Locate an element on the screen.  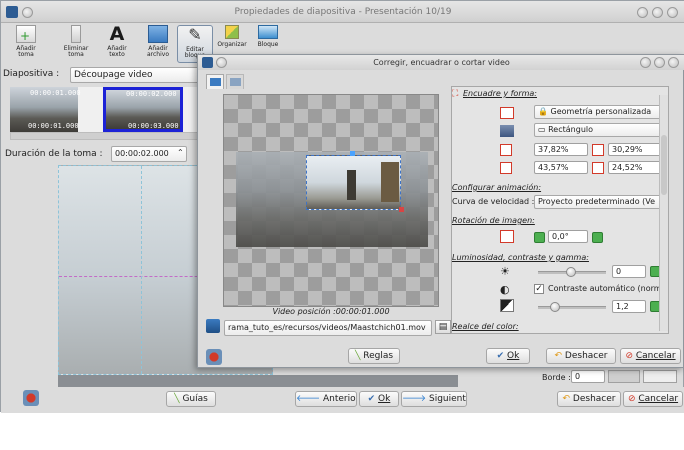
add-text-button: A Añadir texto is located at coordinates (117, 44).